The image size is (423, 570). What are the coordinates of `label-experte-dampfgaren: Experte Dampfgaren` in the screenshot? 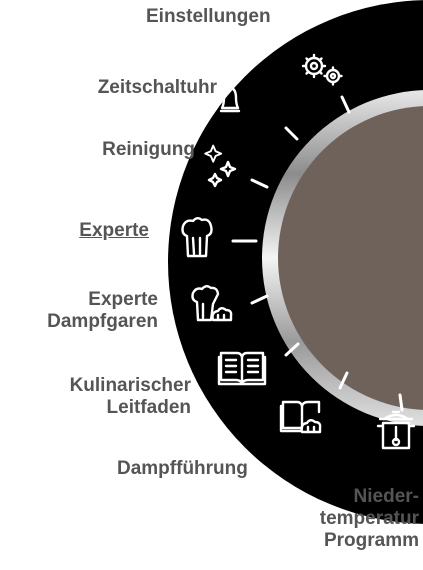 It's located at (102, 311).